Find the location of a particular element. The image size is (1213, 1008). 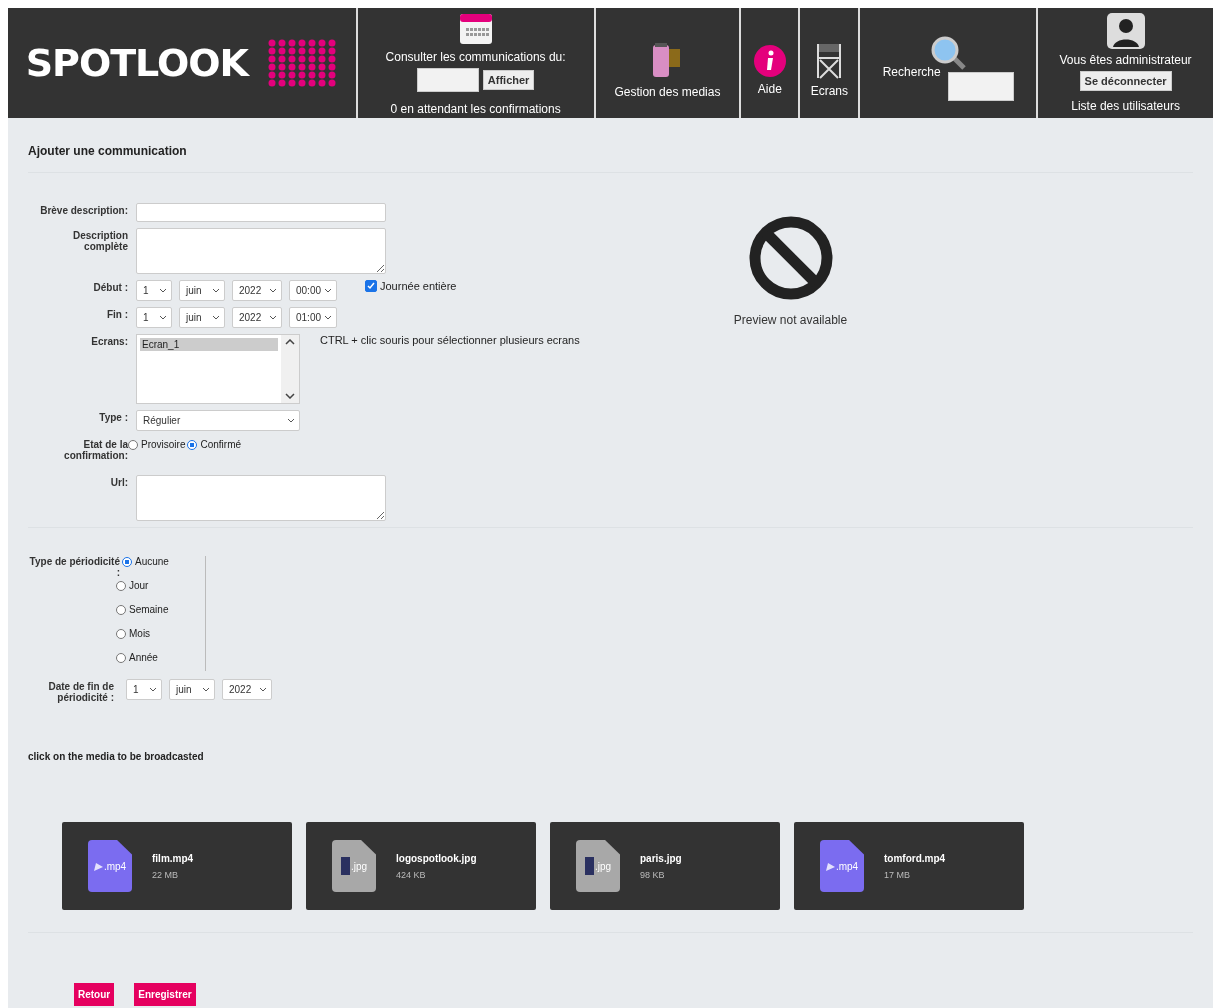

nav-link: Aide is located at coordinates (769, 89).